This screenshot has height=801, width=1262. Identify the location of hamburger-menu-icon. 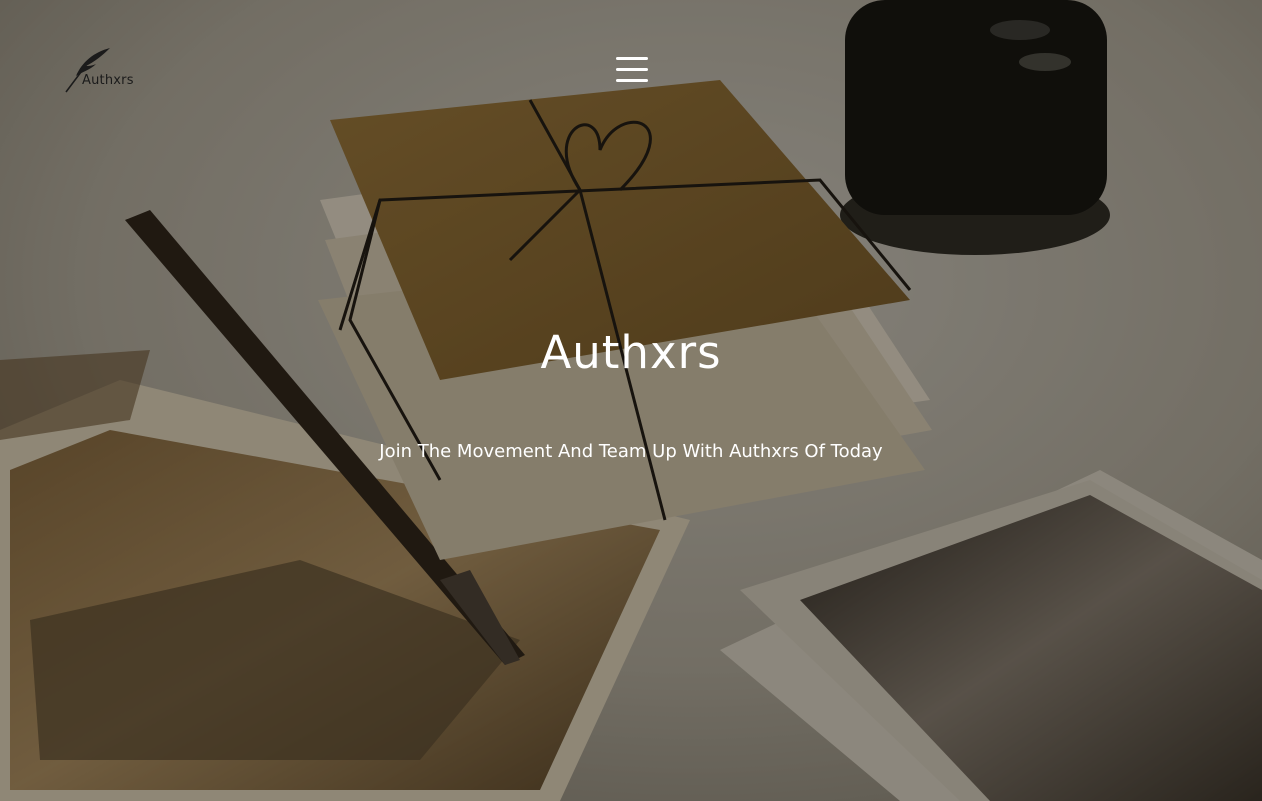
(632, 70).